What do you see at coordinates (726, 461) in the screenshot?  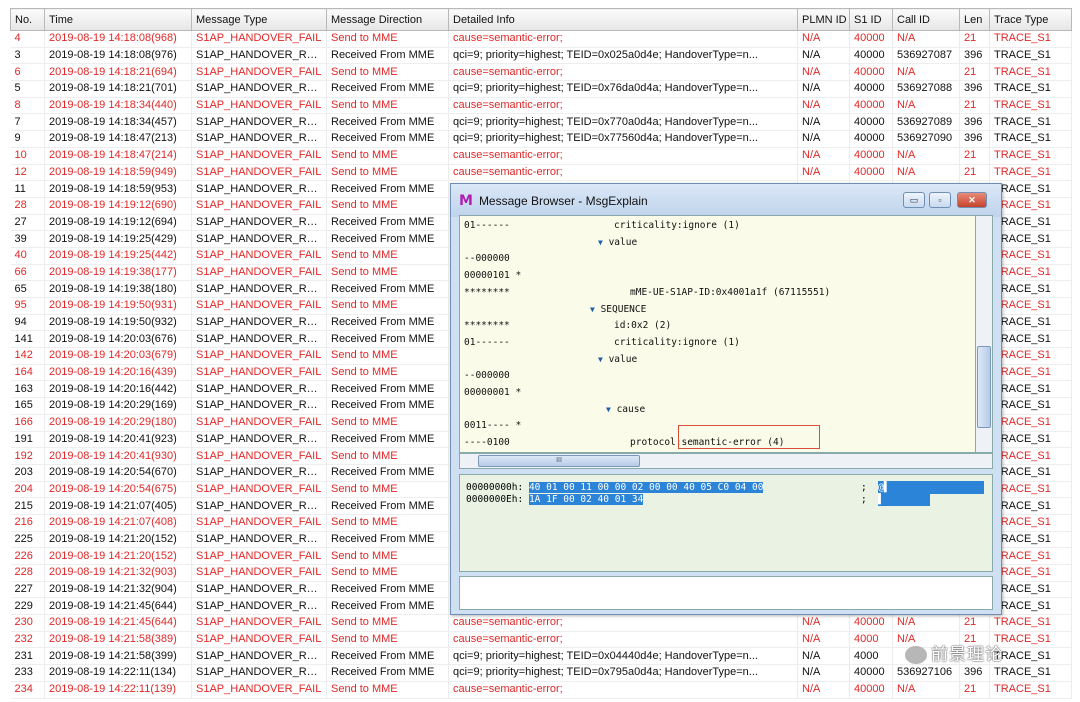 I see `horizontal-scrollbar: III` at bounding box center [726, 461].